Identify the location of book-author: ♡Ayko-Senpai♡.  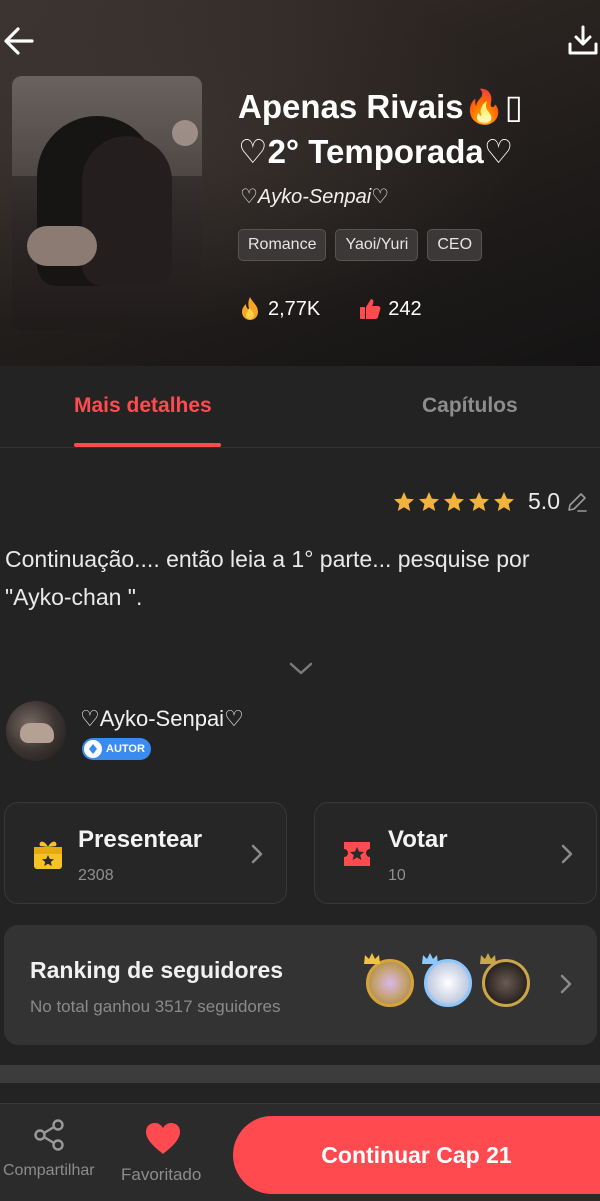
(314, 196).